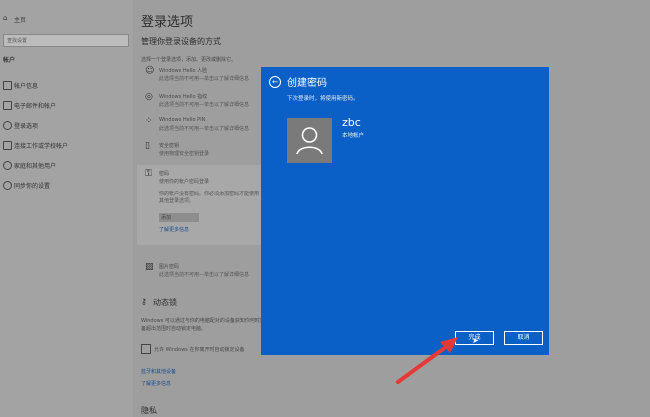  What do you see at coordinates (523, 338) in the screenshot?
I see `cancel-button: 取消` at bounding box center [523, 338].